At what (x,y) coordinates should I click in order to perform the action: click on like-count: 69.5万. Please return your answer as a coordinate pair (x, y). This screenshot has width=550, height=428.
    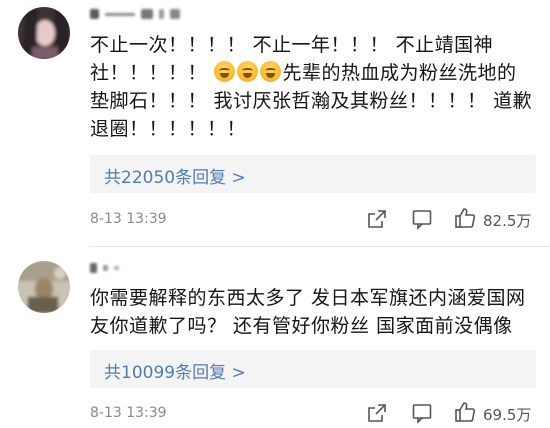
    Looking at the image, I should click on (507, 415).